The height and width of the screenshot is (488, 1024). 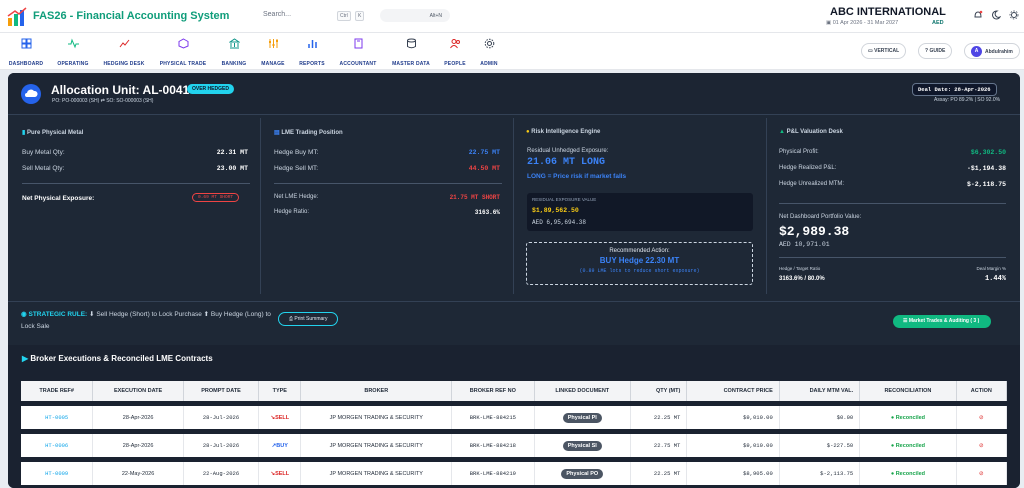 What do you see at coordinates (124, 43) in the screenshot?
I see `trending-up-icon` at bounding box center [124, 43].